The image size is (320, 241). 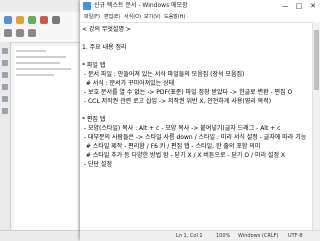 What do you see at coordinates (94, 119) in the screenshot?
I see `text-line: * 편집 탭` at bounding box center [94, 119].